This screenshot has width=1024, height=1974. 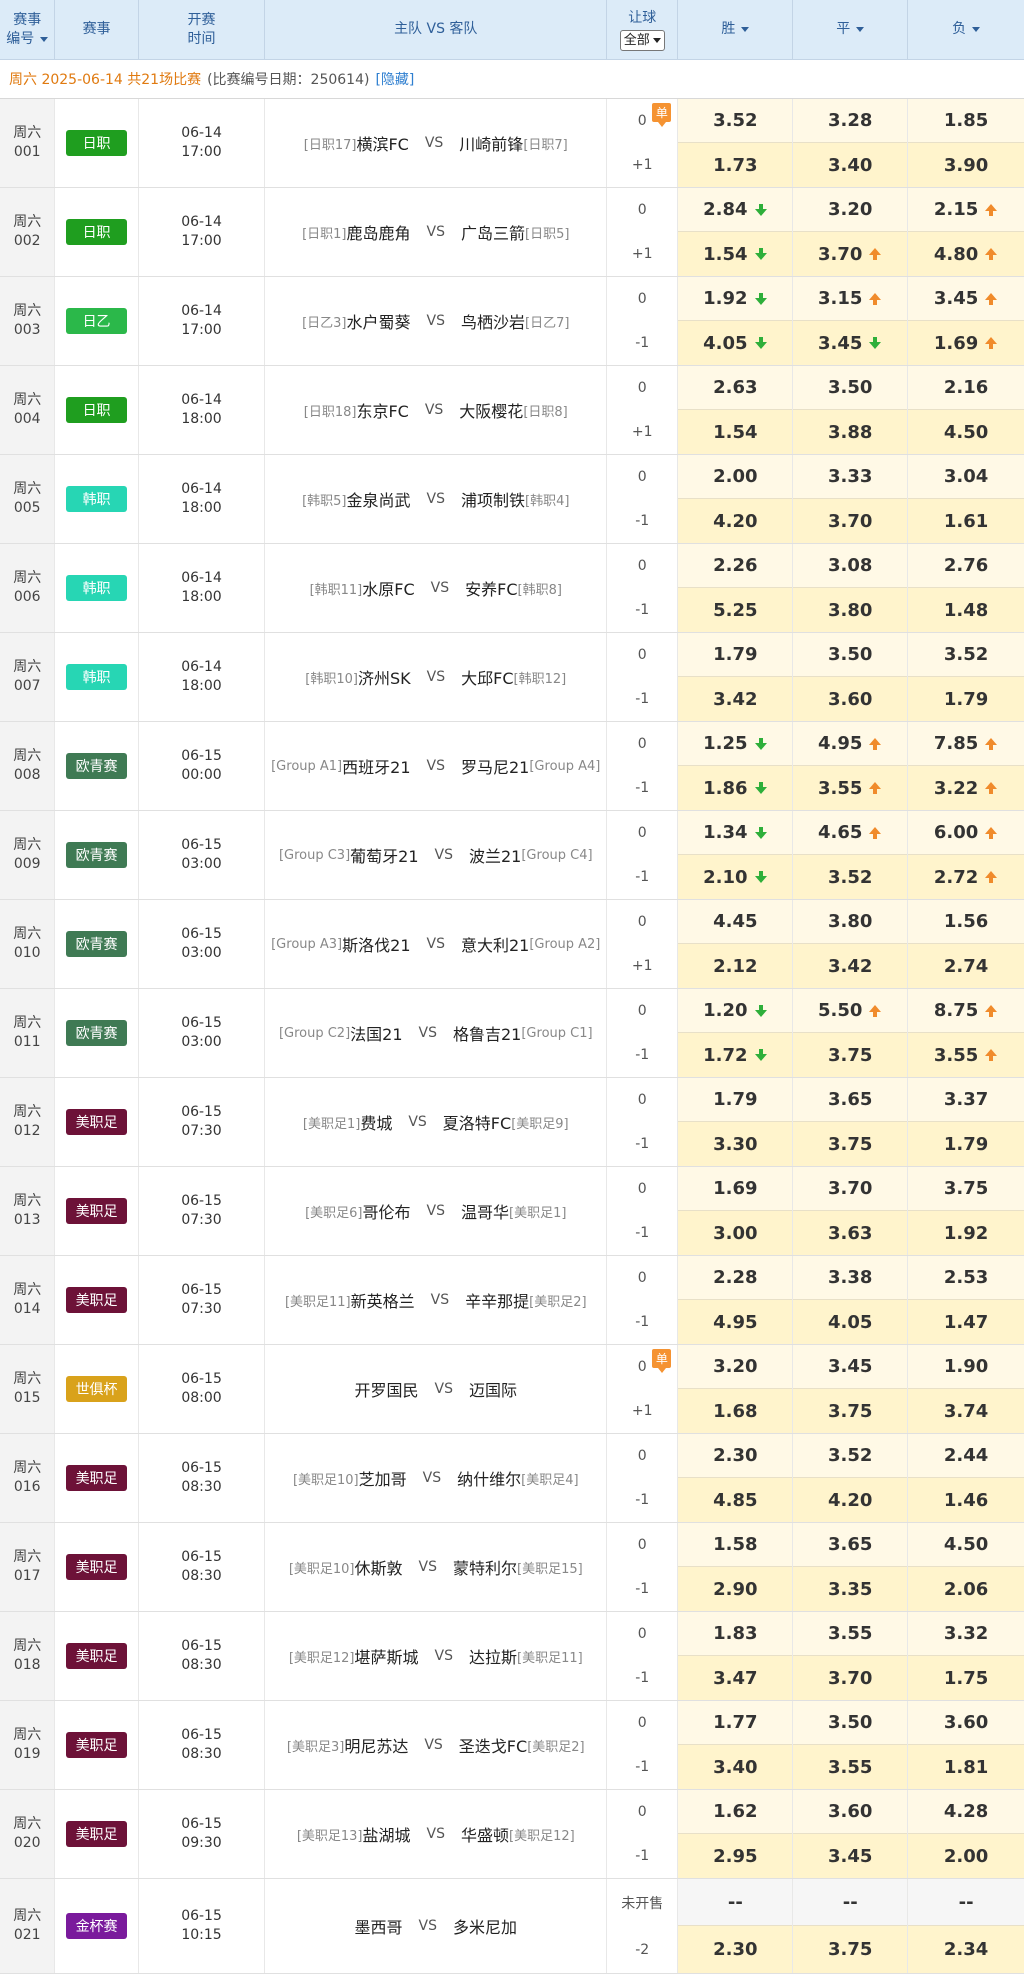 What do you see at coordinates (735, 432) in the screenshot?
I see `odds-win: 1.54` at bounding box center [735, 432].